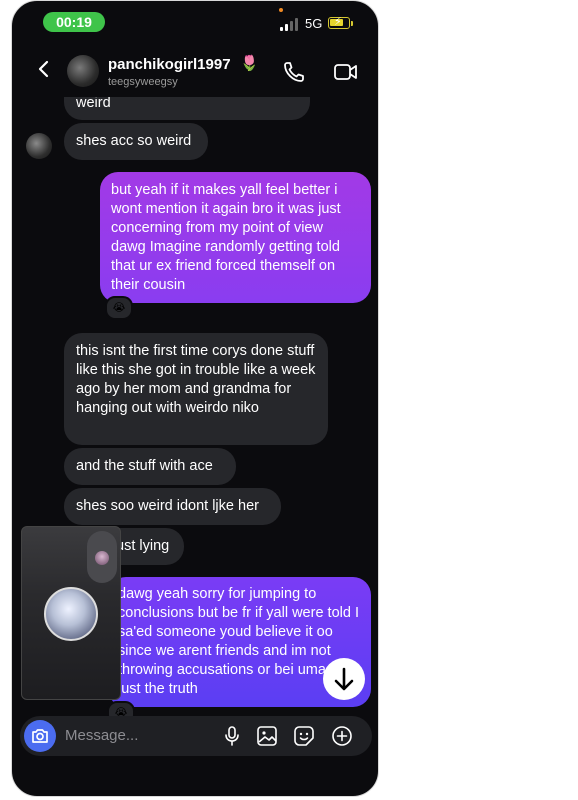 The width and height of the screenshot is (578, 800). I want to click on video-call-icon, so click(346, 72).